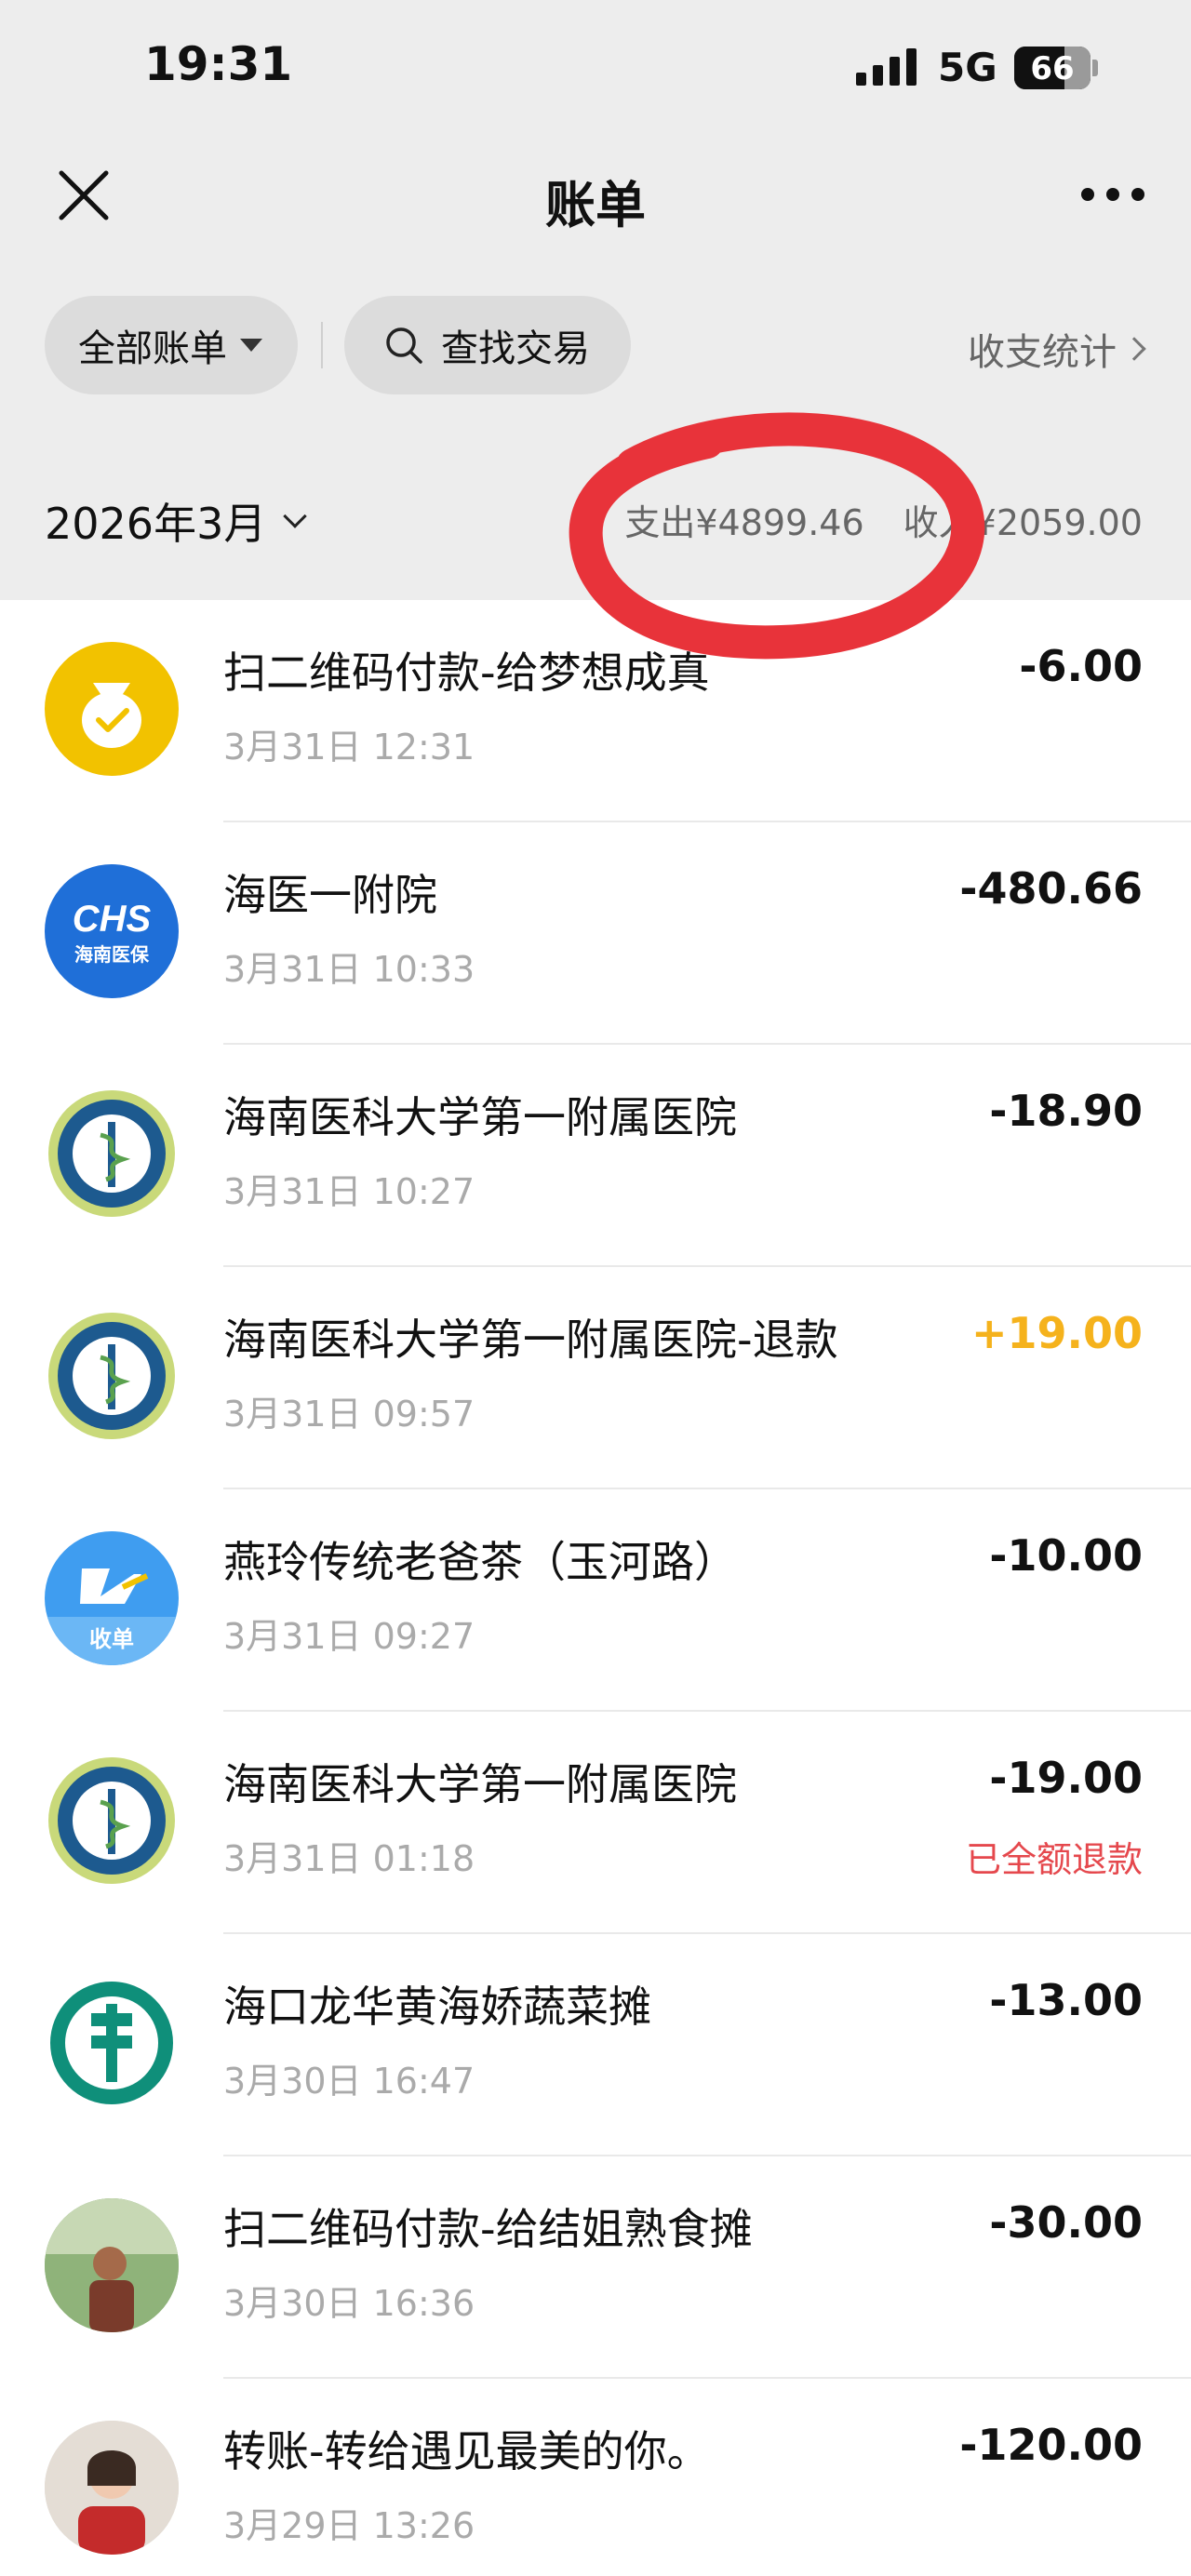 This screenshot has width=1191, height=2576. I want to click on transaction-row: 扫二维码付款-给梦想成真 3月31日 12:31 -6.00, so click(595, 711).